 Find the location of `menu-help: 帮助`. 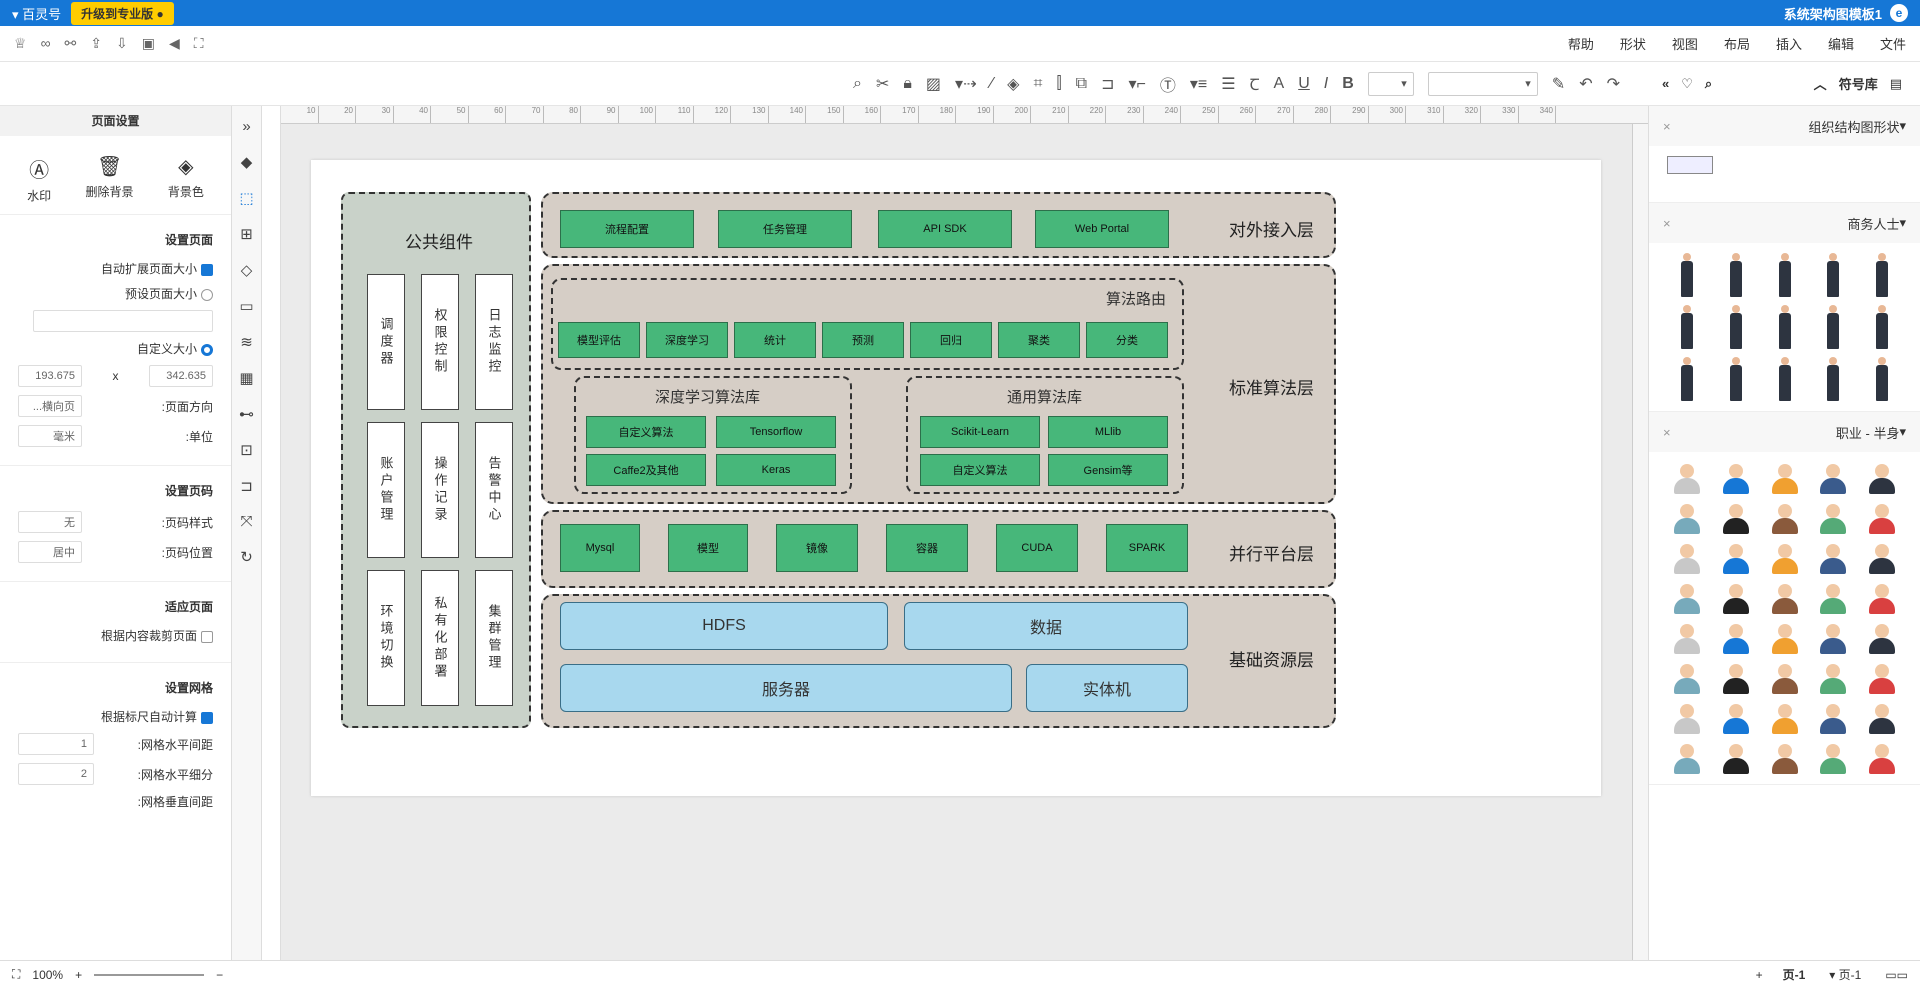

menu-help: 帮助 is located at coordinates (1581, 43).